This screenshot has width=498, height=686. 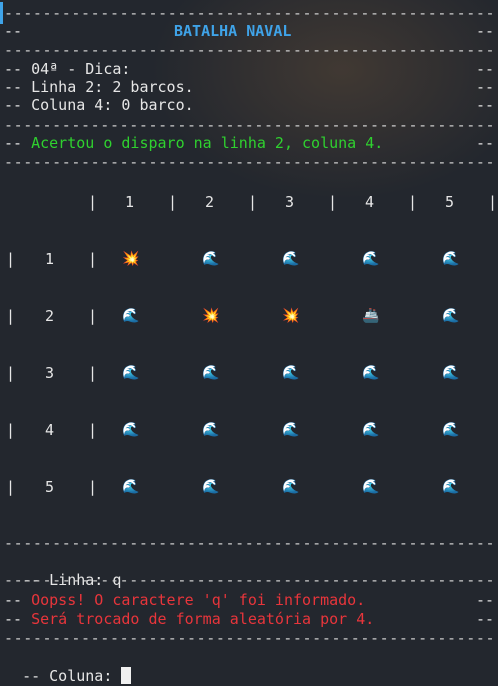 What do you see at coordinates (249, 87) in the screenshot?
I see `hint-line-row: -- Linha 2: 2 barcos. --` at bounding box center [249, 87].